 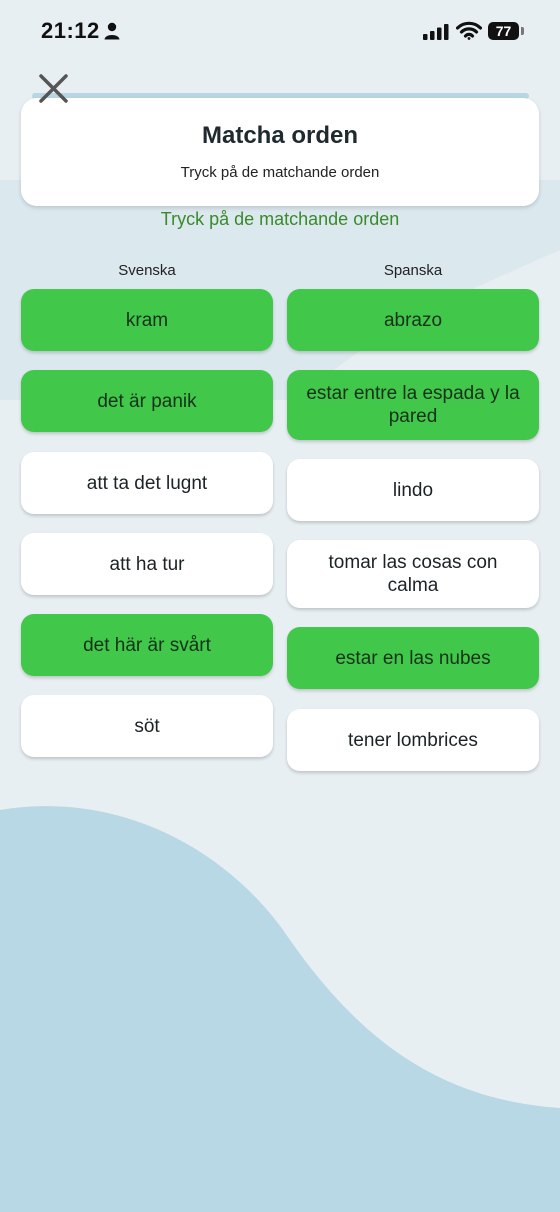 I want to click on right-word-button: tomar las cosas con calma, so click(x=413, y=574).